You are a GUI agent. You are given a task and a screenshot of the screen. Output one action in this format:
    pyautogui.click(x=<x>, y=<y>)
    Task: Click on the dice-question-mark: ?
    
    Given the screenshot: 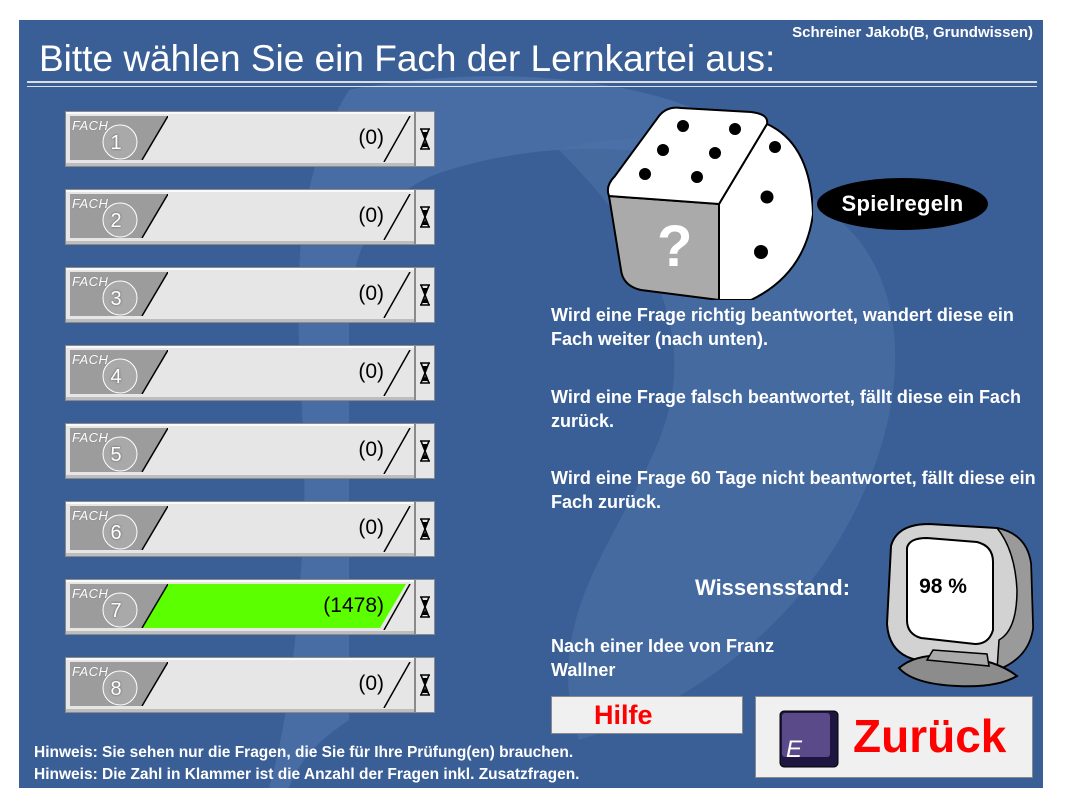 What is the action you would take?
    pyautogui.click(x=674, y=246)
    